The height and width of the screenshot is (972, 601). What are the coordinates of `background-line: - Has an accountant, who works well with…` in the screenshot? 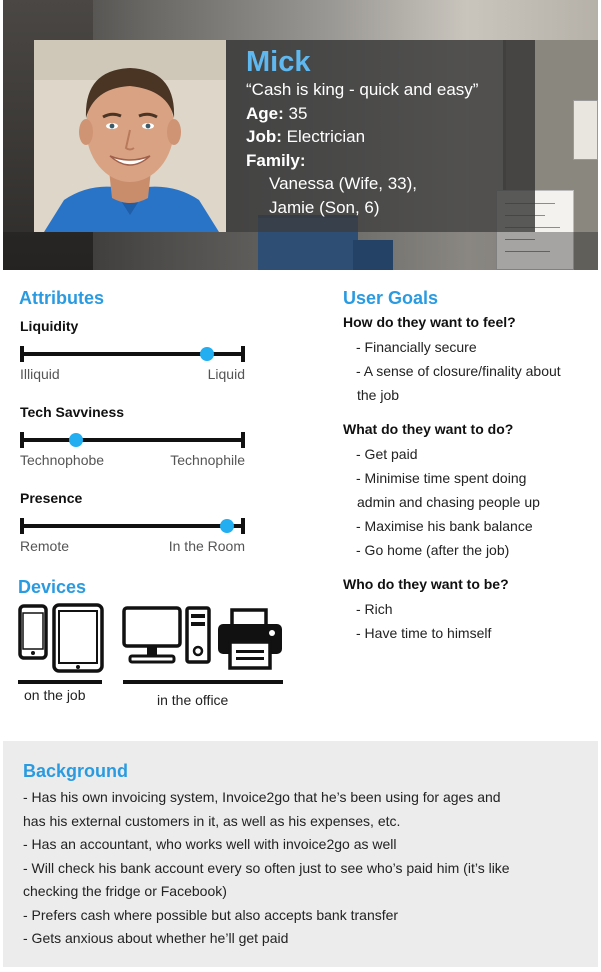 It's located at (210, 844).